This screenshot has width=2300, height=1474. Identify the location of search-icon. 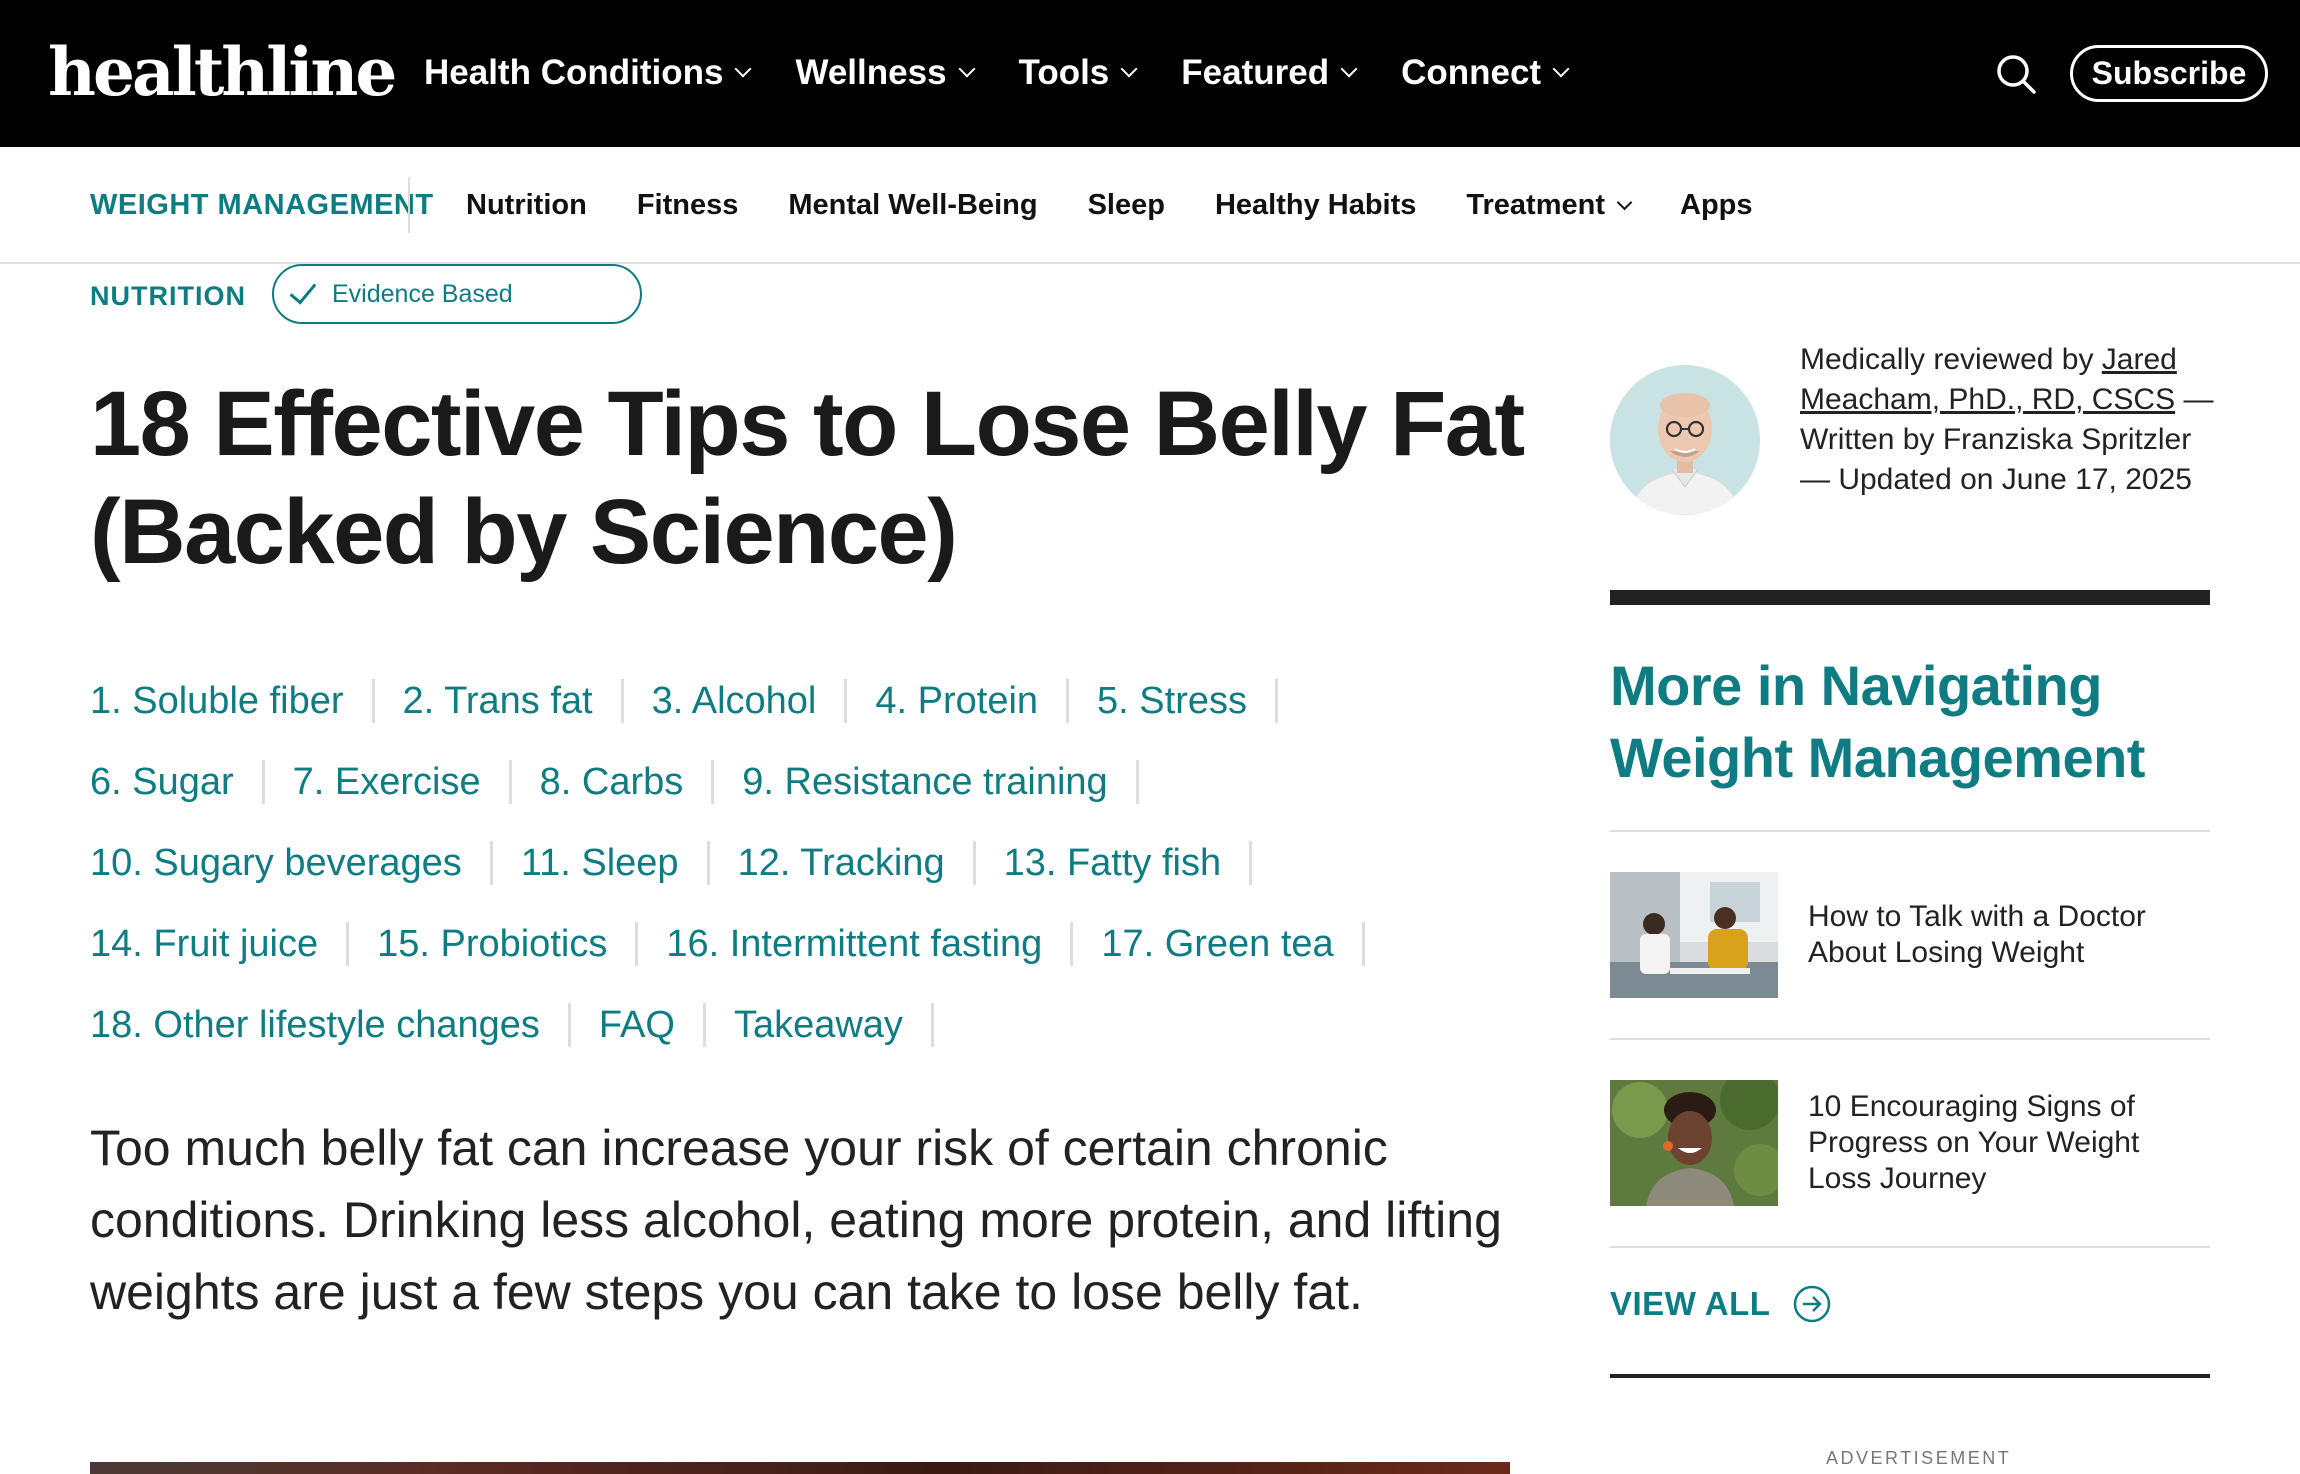
(2016, 74).